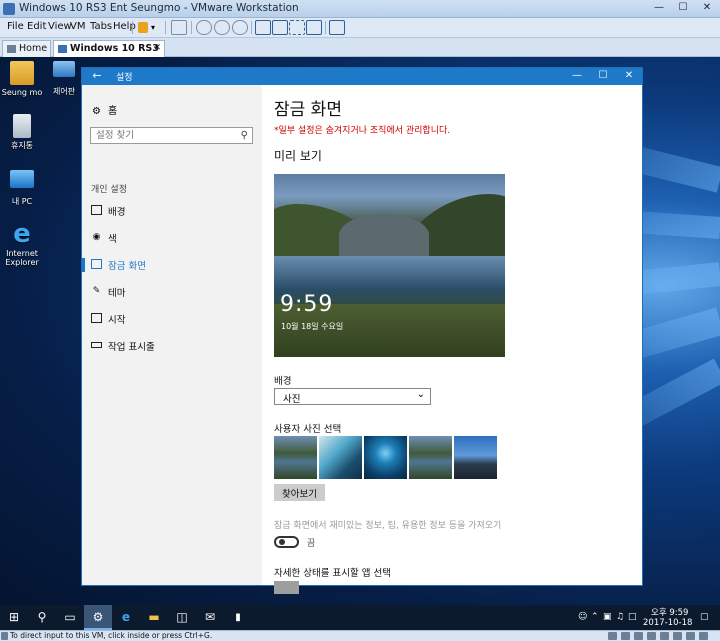  What do you see at coordinates (307, 304) in the screenshot?
I see `preview-time: 9:59` at bounding box center [307, 304].